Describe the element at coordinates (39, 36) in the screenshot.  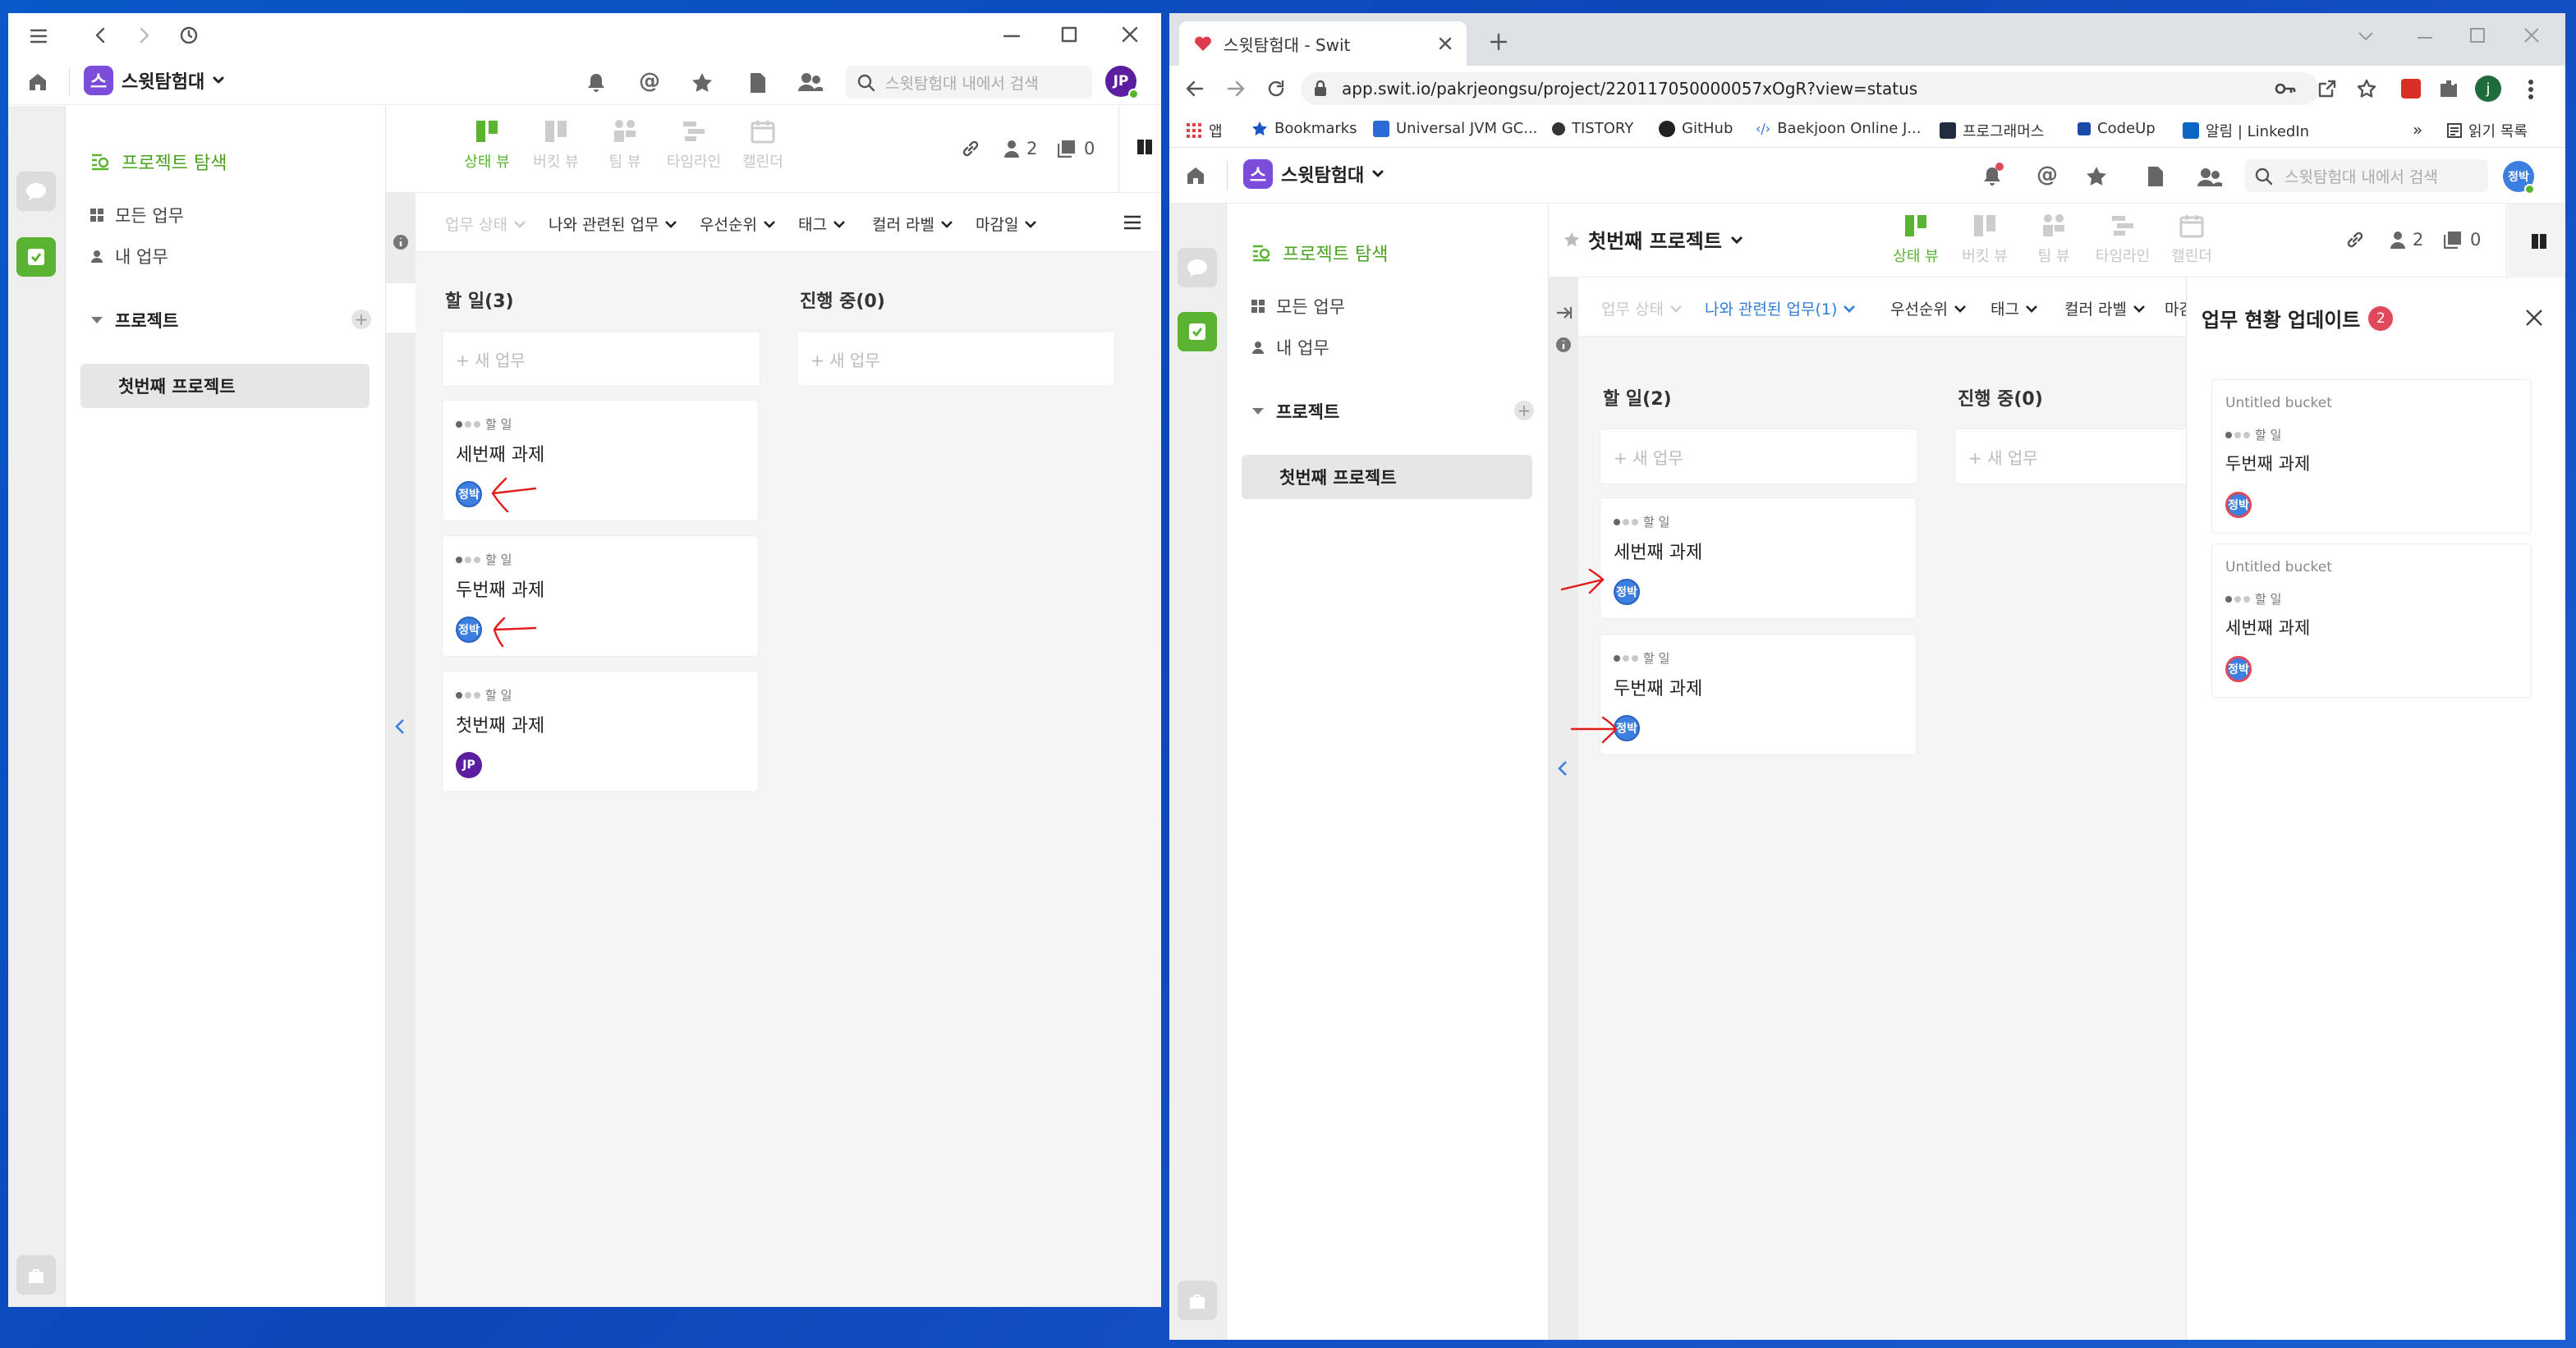
I see `menu-icon` at that location.